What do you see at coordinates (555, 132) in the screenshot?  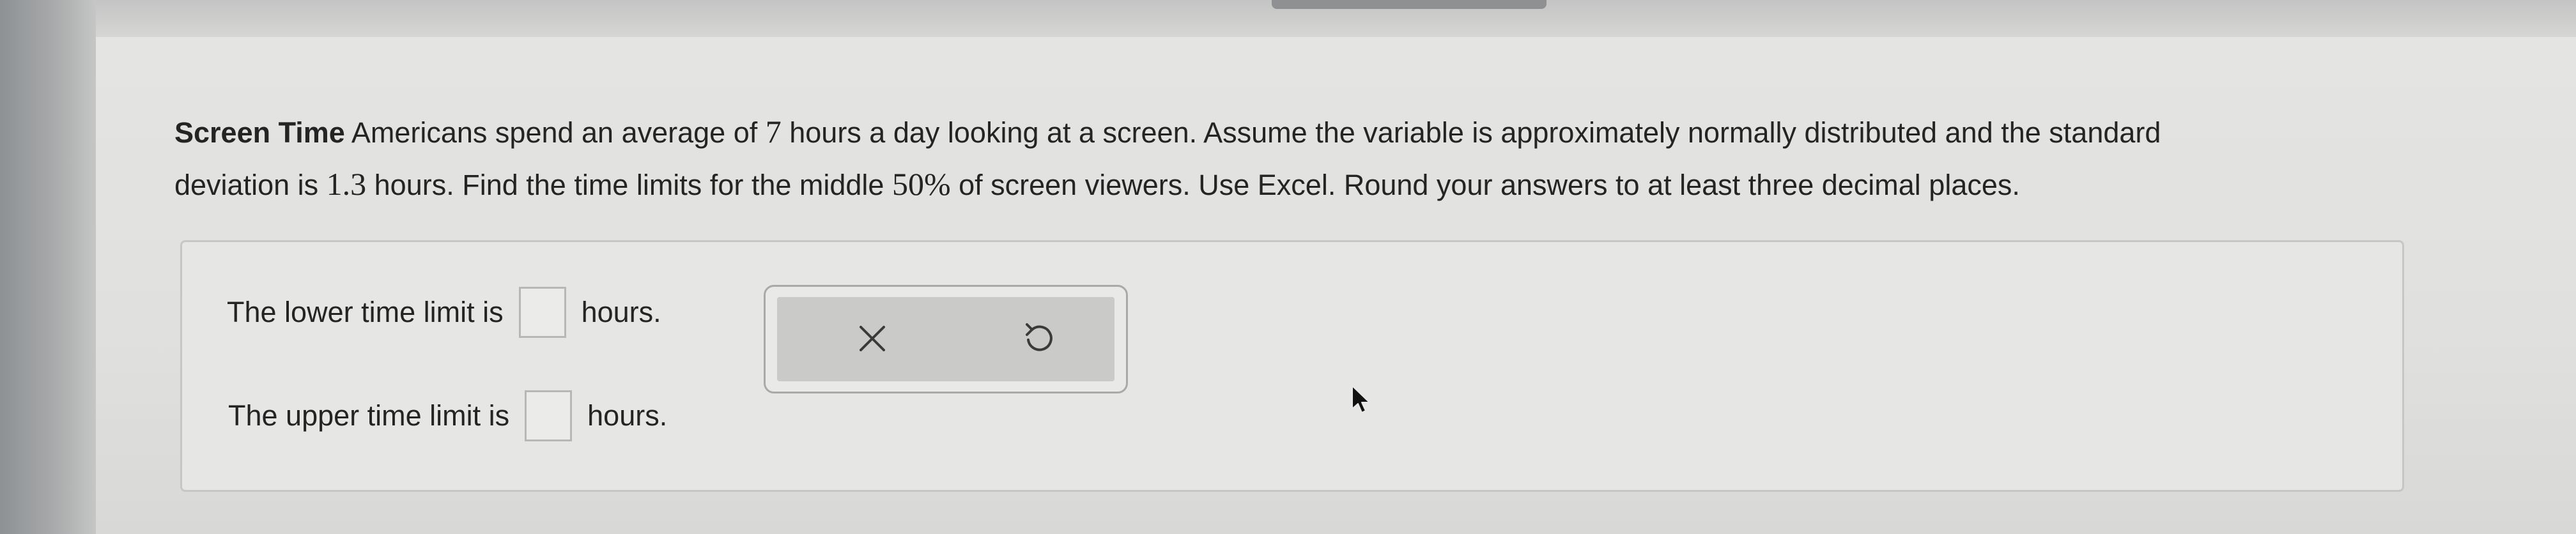 I see `question-text-part: Americans spend an average of` at bounding box center [555, 132].